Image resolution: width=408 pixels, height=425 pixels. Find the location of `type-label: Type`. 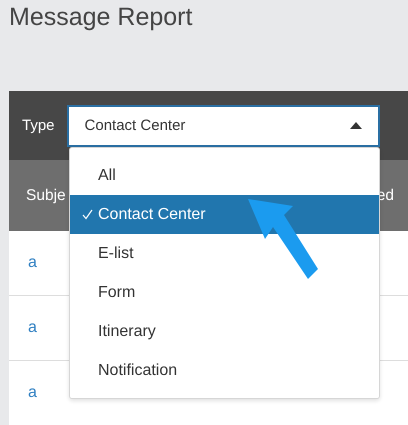

type-label: Type is located at coordinates (38, 125).